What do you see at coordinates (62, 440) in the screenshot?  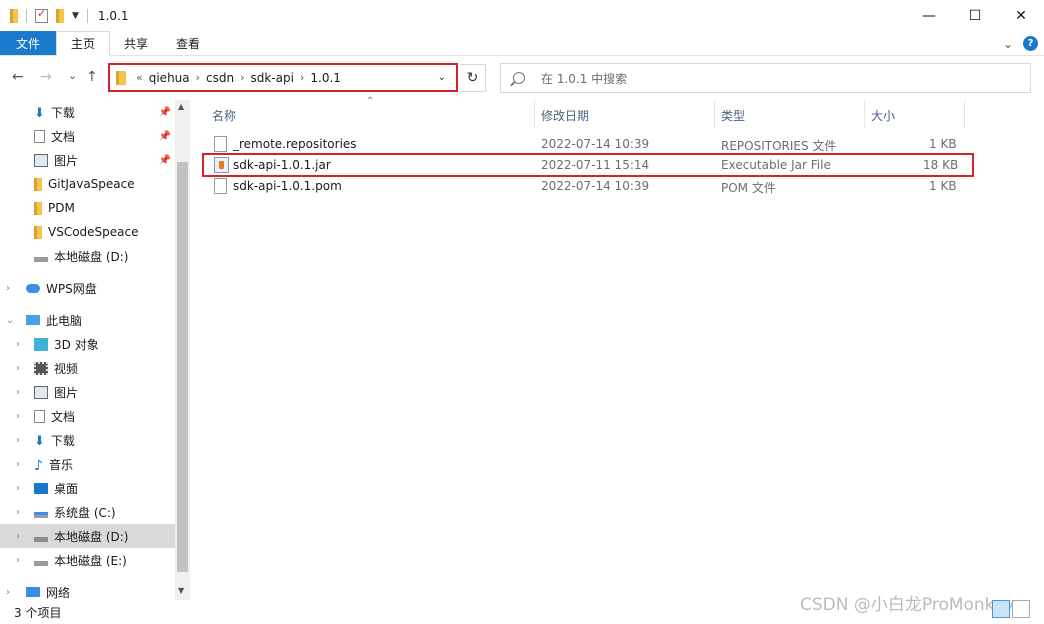 I see `sidebar-item-label: 下载` at bounding box center [62, 440].